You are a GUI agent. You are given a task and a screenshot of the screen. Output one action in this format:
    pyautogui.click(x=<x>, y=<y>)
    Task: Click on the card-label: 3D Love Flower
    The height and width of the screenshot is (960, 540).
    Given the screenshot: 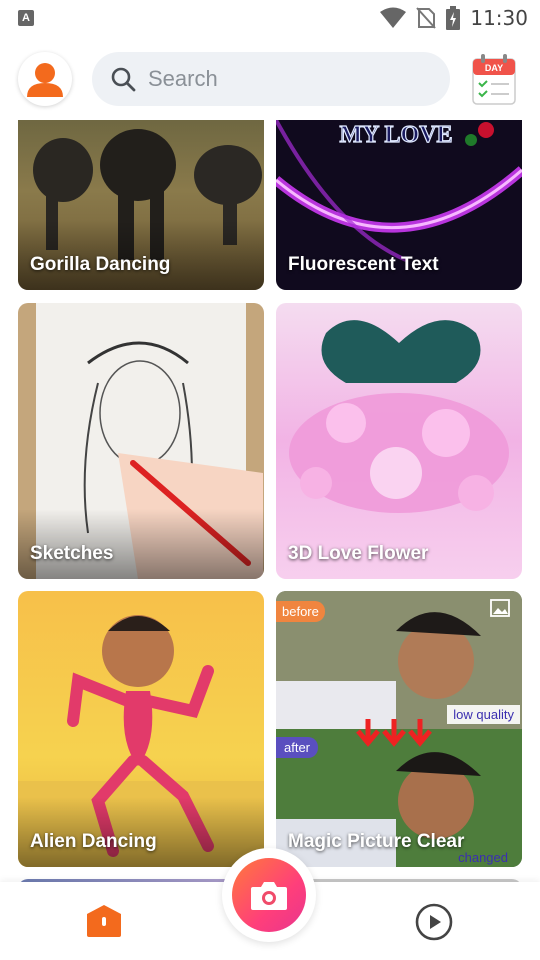 What is the action you would take?
    pyautogui.click(x=358, y=553)
    